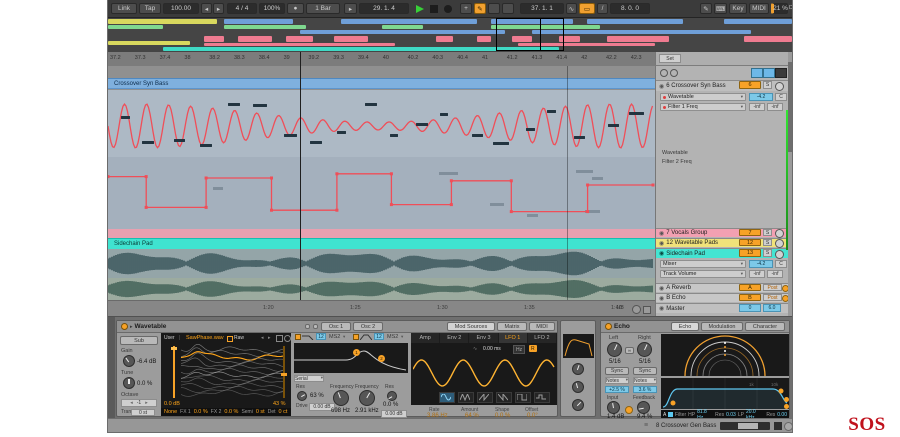  I want to click on right-time-knob, so click(644, 349).